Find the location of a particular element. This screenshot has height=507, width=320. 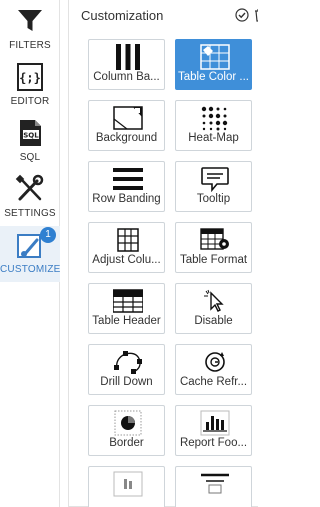

tile-border: Border is located at coordinates (126, 430).